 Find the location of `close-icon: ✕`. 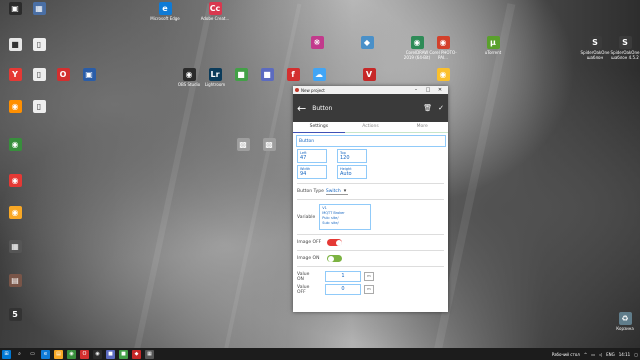

close-icon: ✕ is located at coordinates (440, 90).